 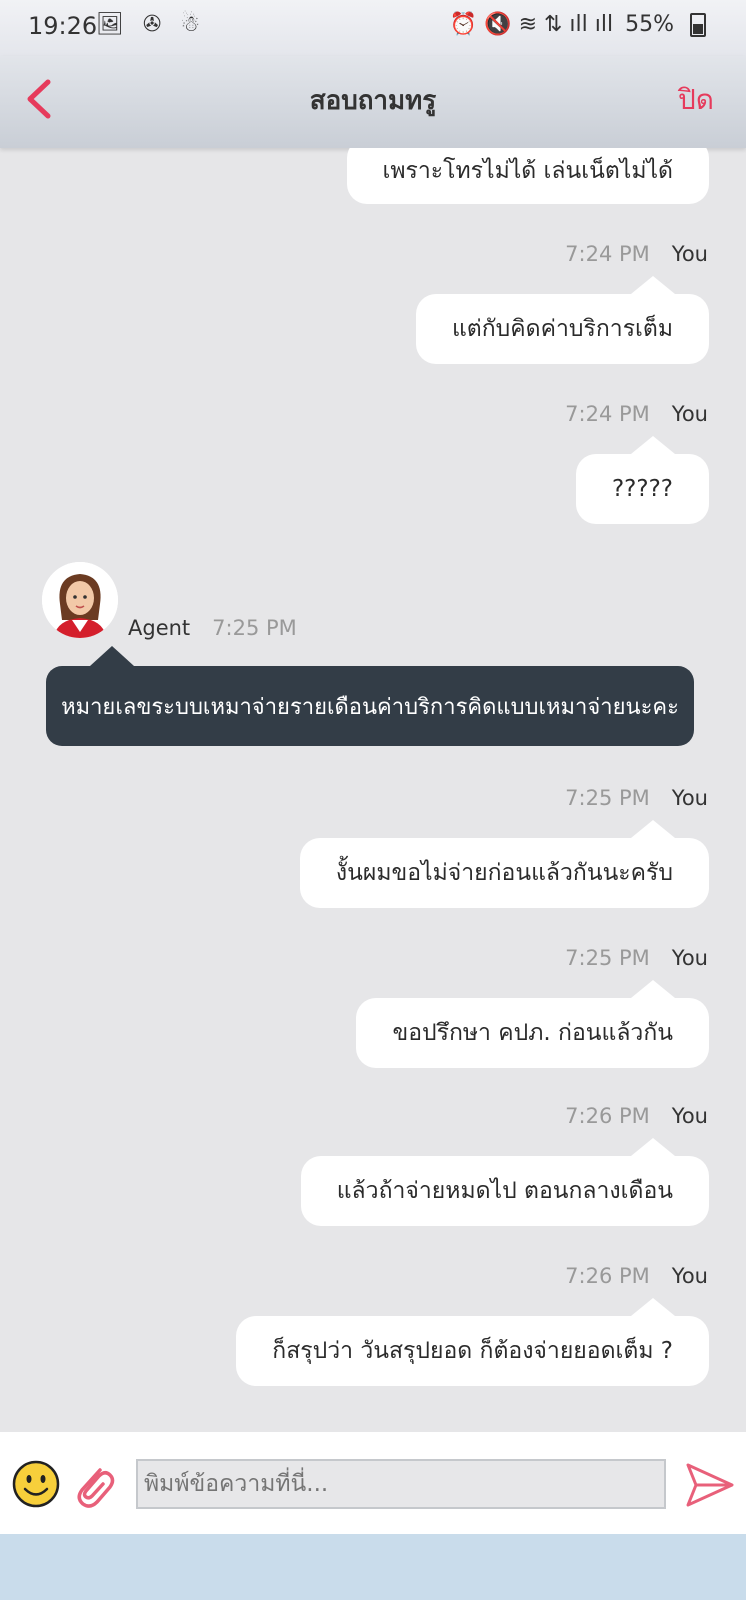 I want to click on agent-avatar-icon, so click(x=80, y=600).